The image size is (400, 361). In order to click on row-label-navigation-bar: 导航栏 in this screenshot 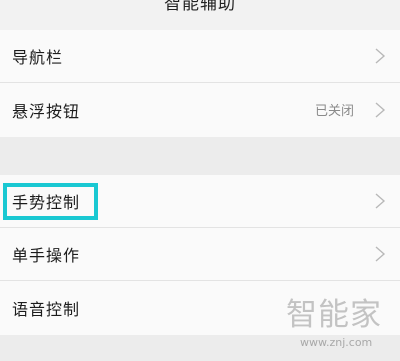, I will do `click(38, 57)`.